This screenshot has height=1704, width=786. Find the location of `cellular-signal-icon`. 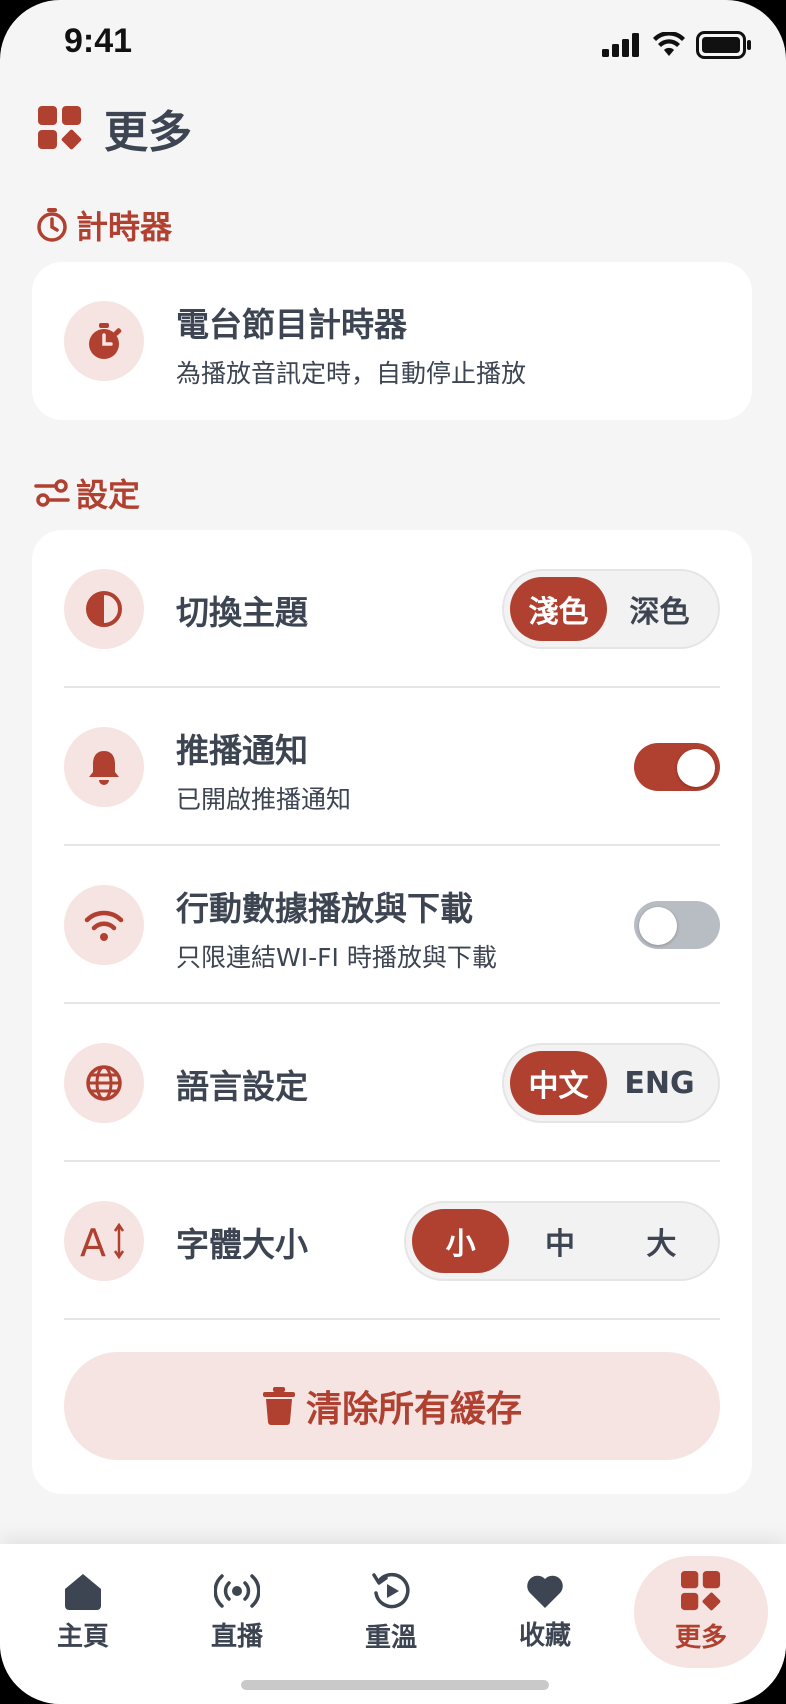

cellular-signal-icon is located at coordinates (620, 45).